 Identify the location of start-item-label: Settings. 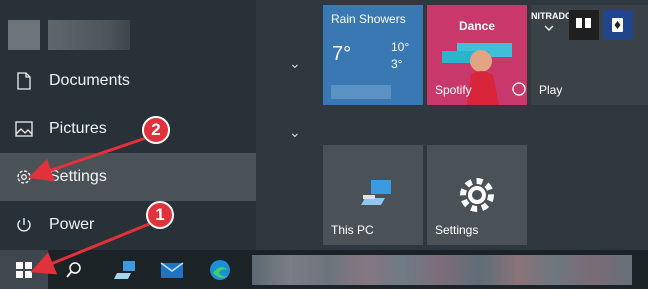
(78, 176).